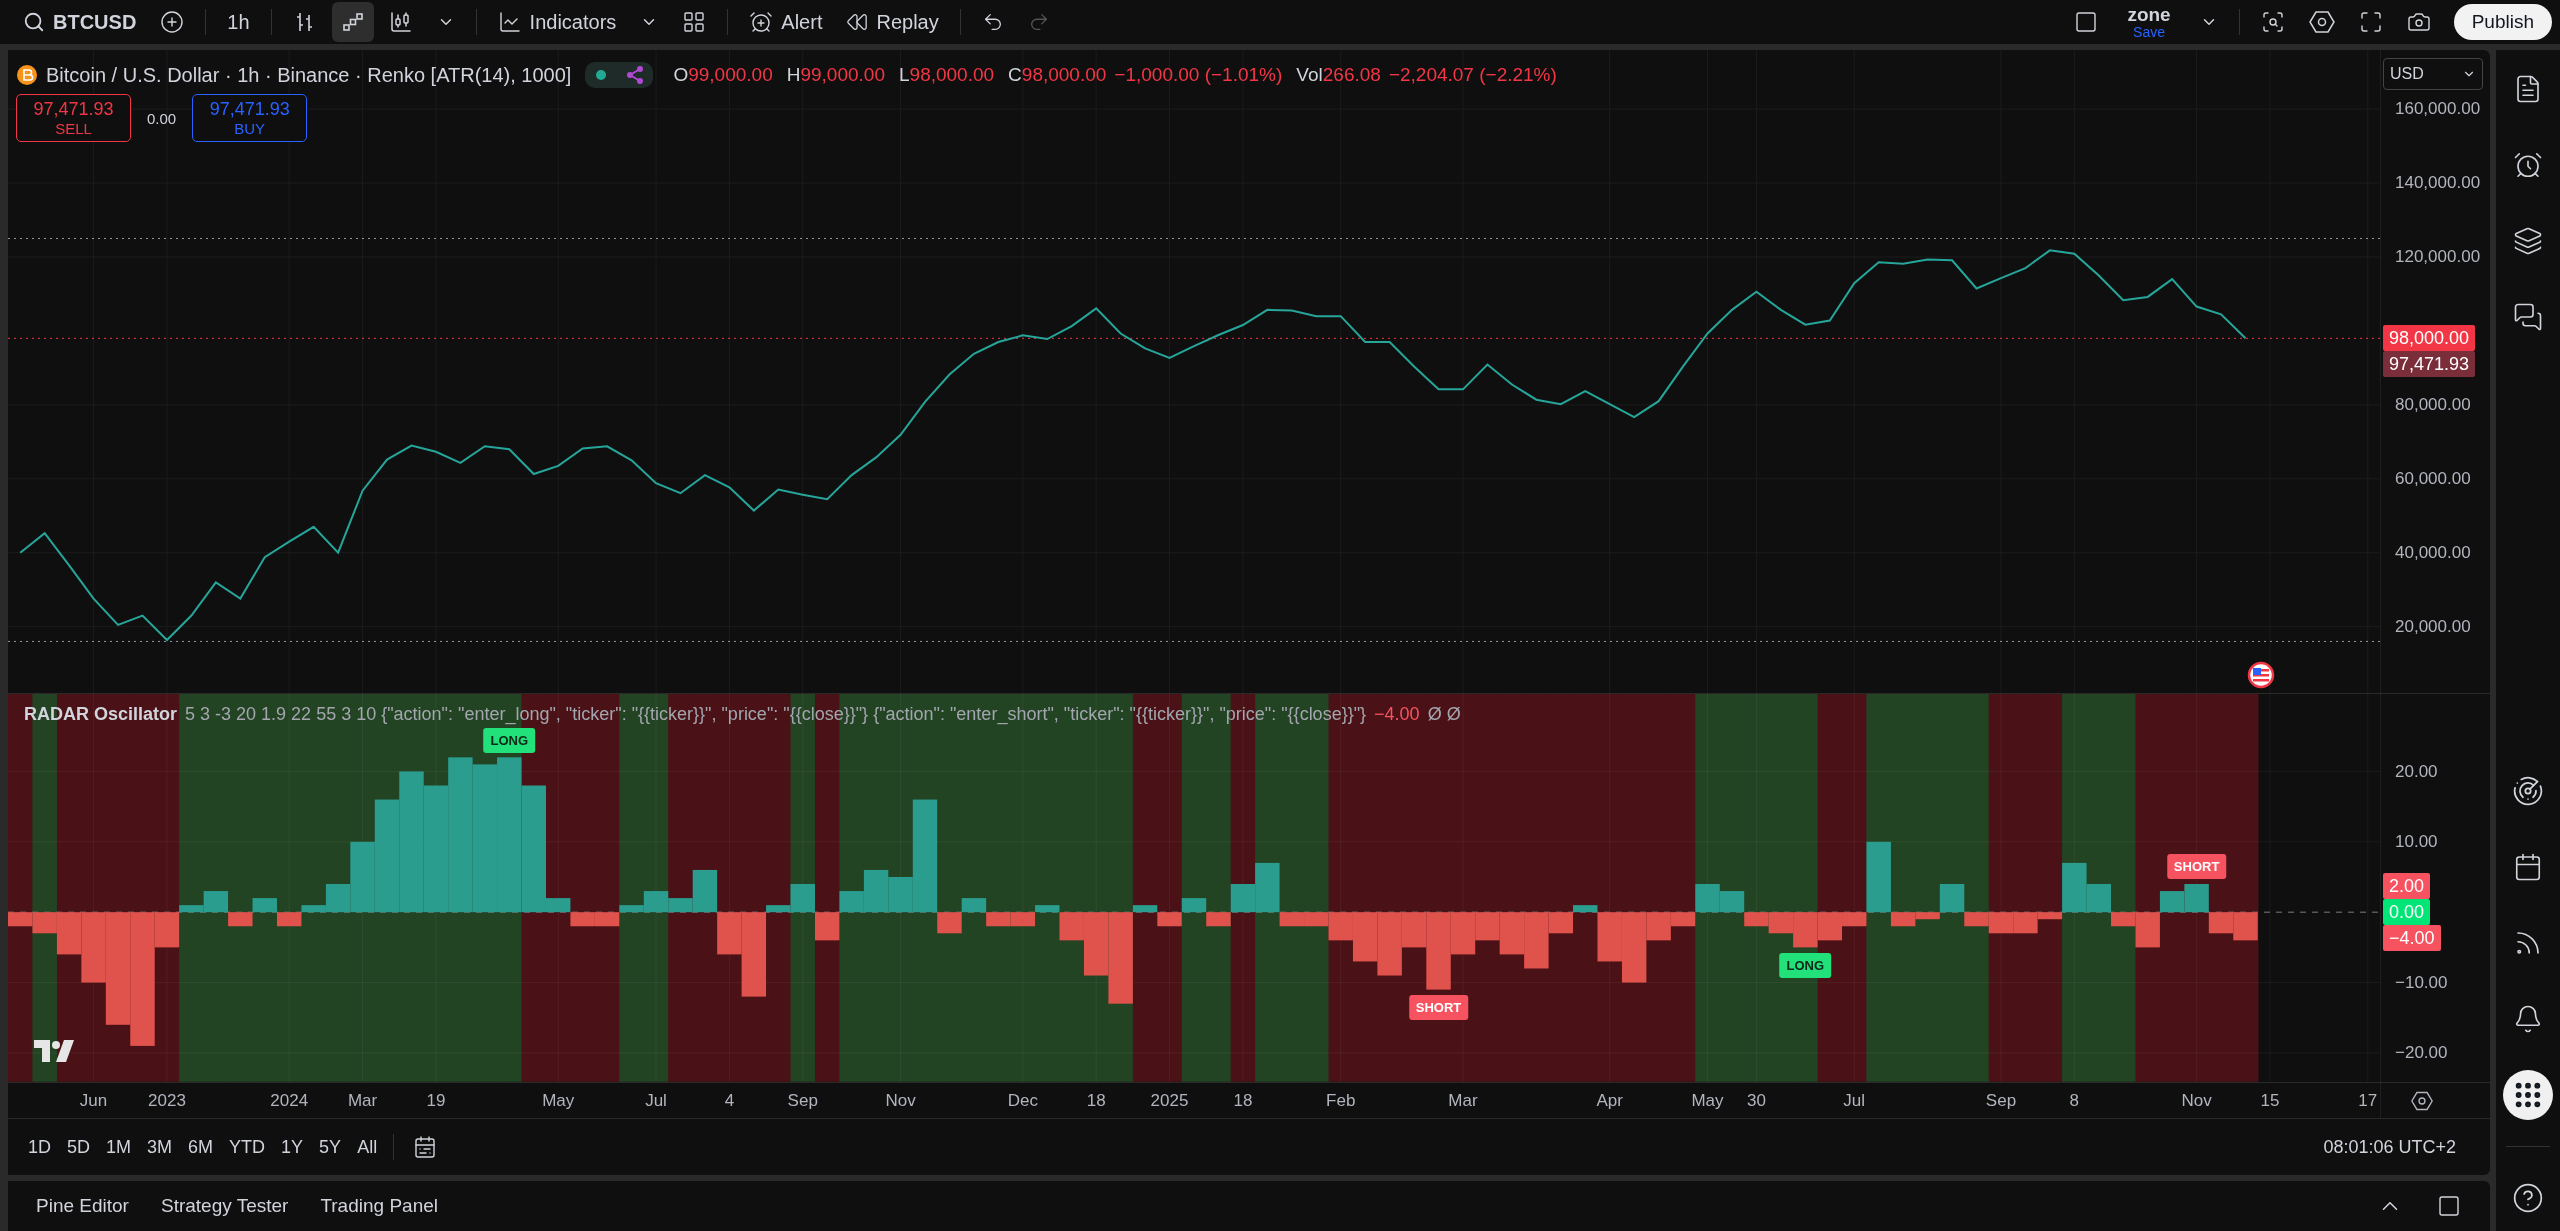 The width and height of the screenshot is (2560, 1231). What do you see at coordinates (309, 75) in the screenshot?
I see `symbol-title: Bitcoin / U.S. Dollar · 1h · Binance · Renko [ATR(14), 1000]` at bounding box center [309, 75].